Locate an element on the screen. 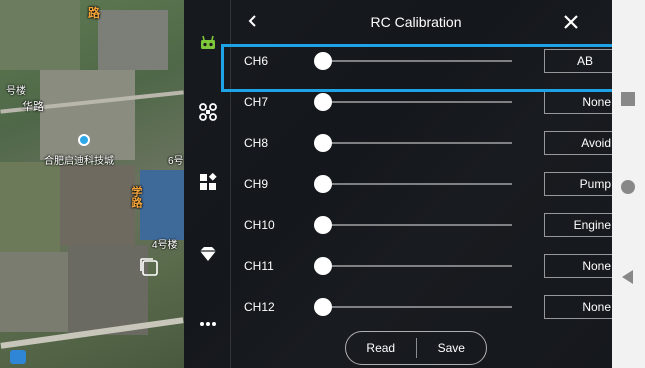  system-nav-bar is located at coordinates (628, 184).